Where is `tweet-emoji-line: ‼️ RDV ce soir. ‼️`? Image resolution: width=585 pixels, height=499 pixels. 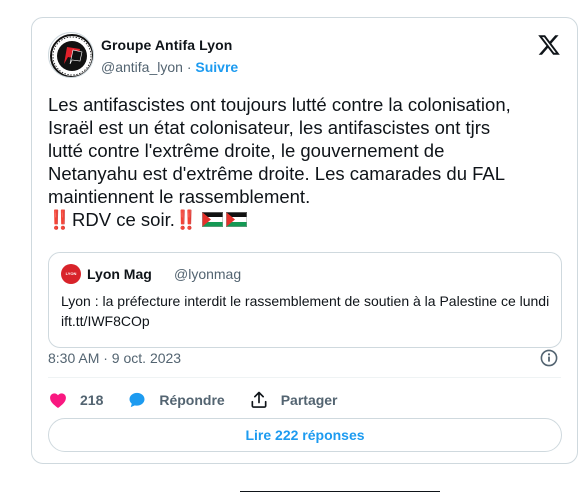
tweet-emoji-line: ‼️ RDV ce soir. ‼️ is located at coordinates (308, 219).